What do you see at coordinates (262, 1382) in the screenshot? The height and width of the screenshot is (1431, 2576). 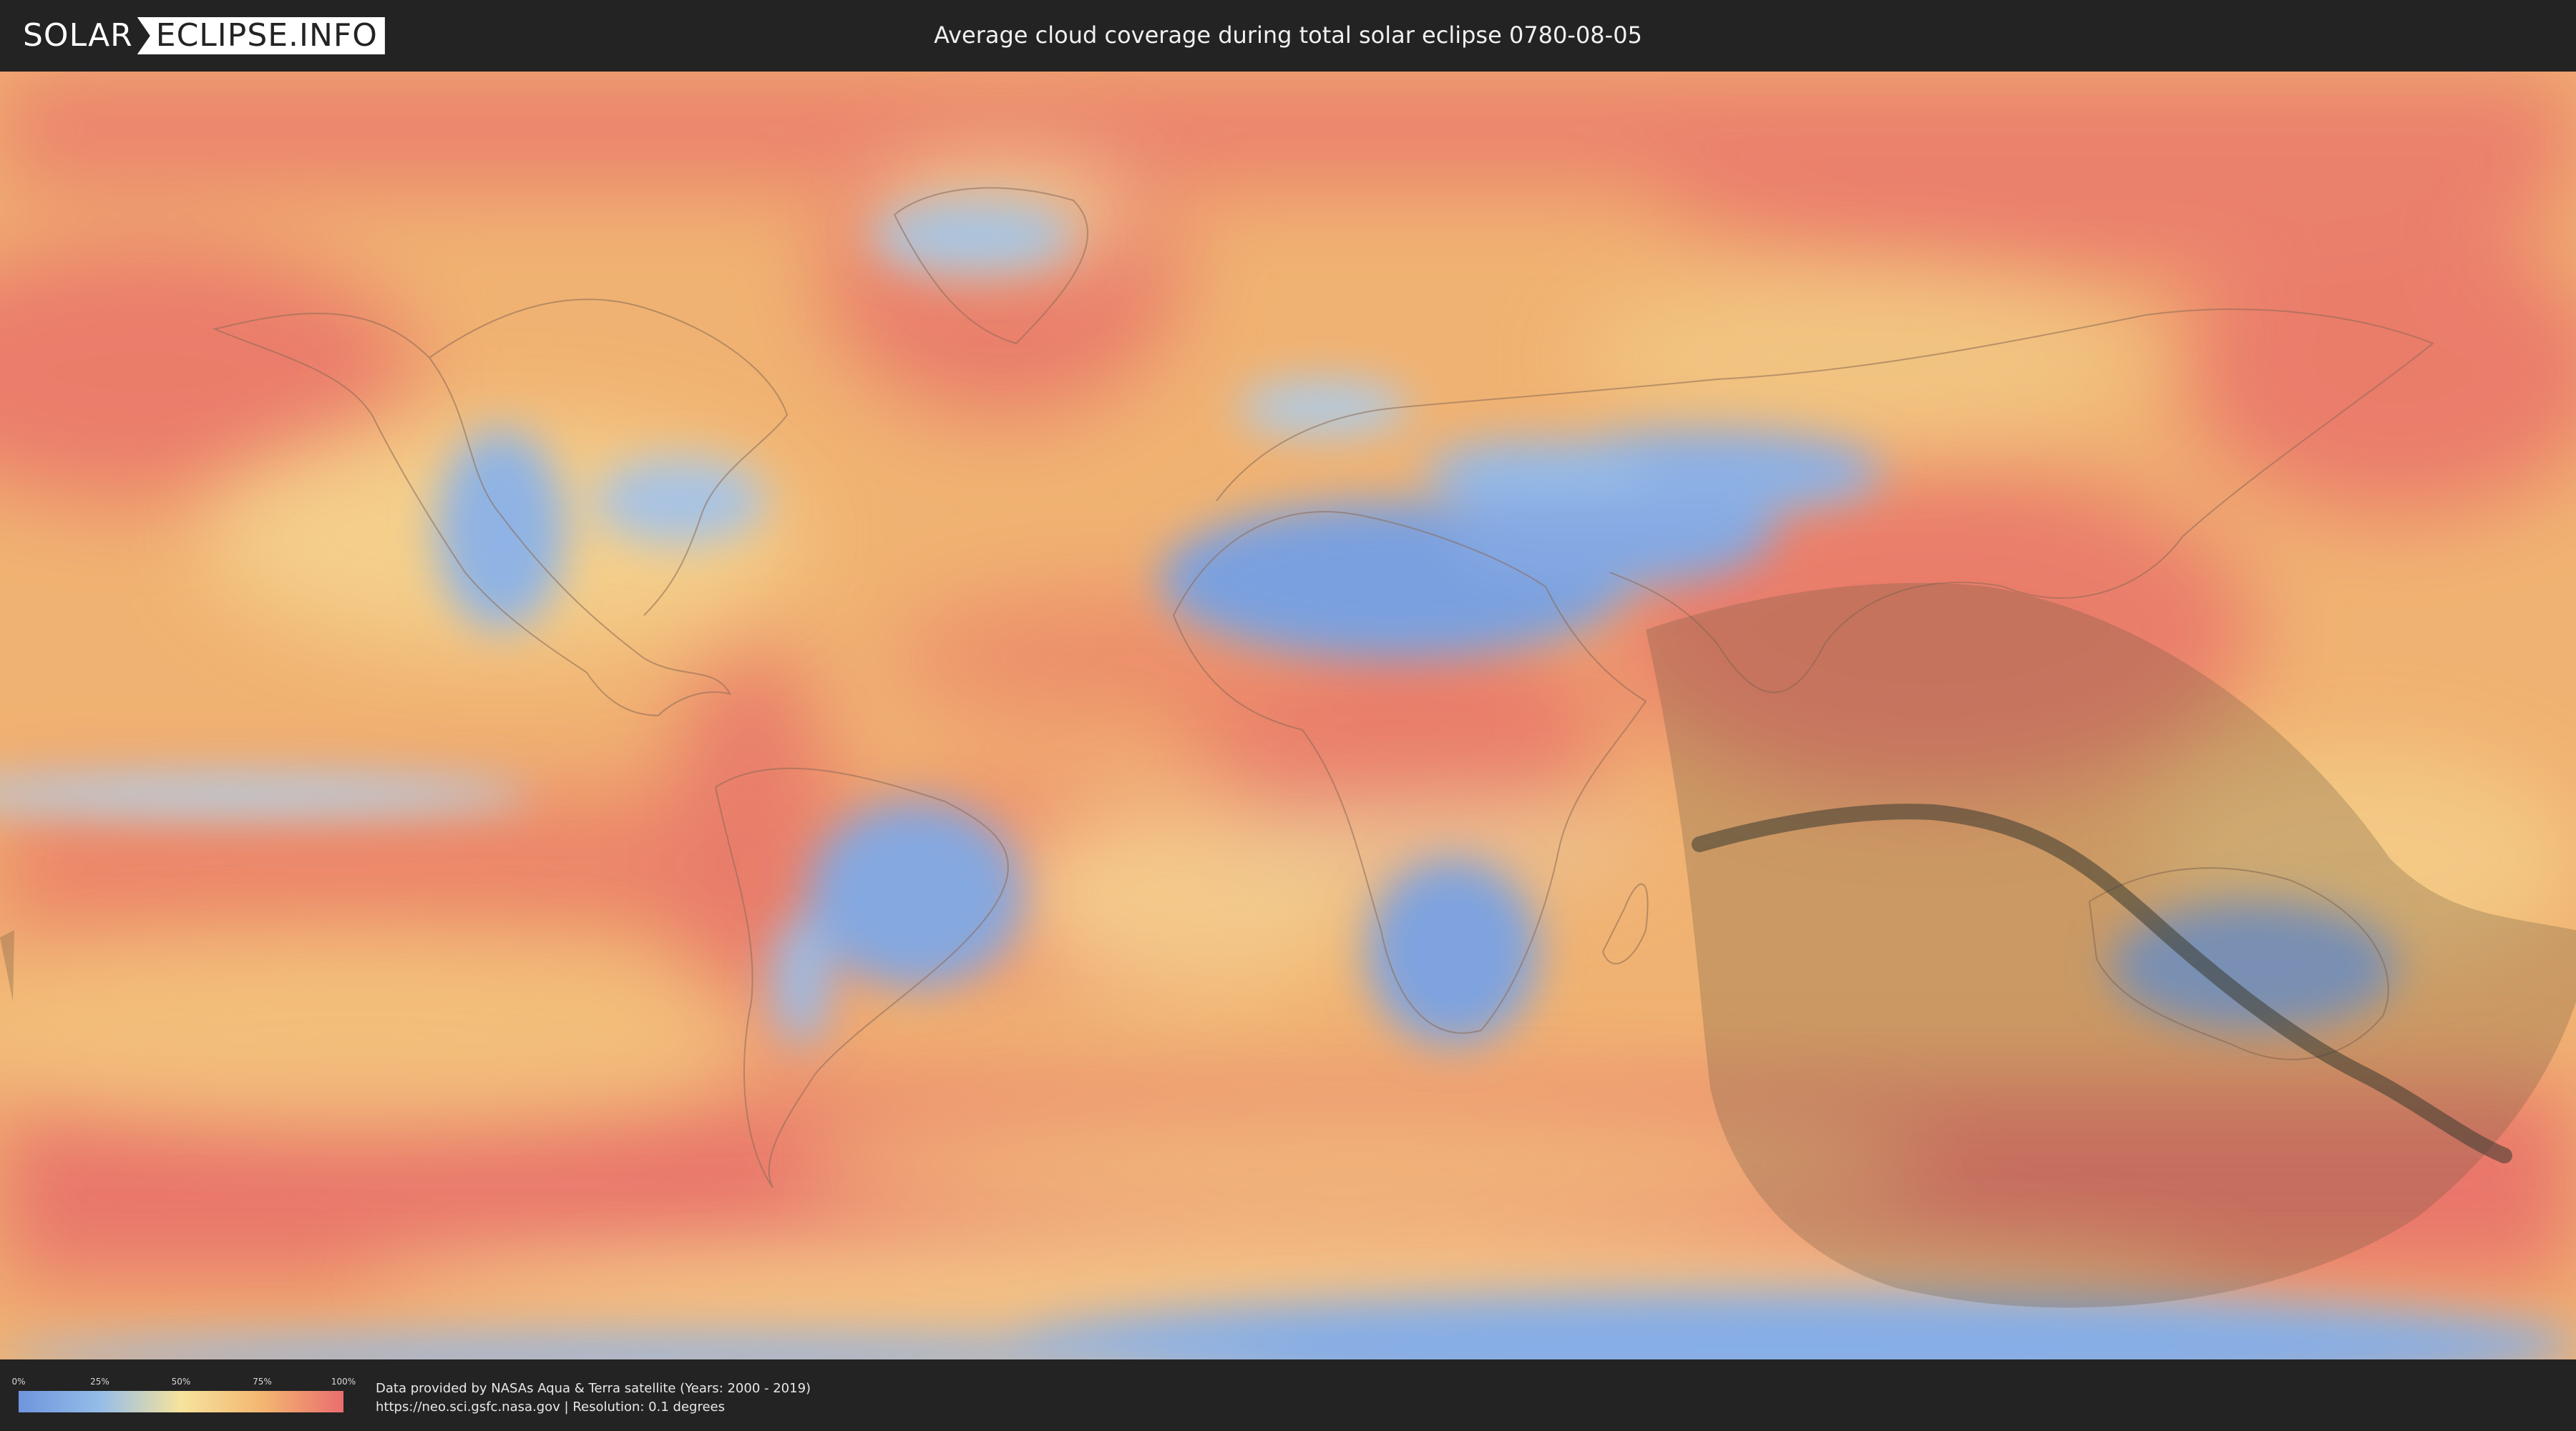 I see `legend-tick: 75%` at bounding box center [262, 1382].